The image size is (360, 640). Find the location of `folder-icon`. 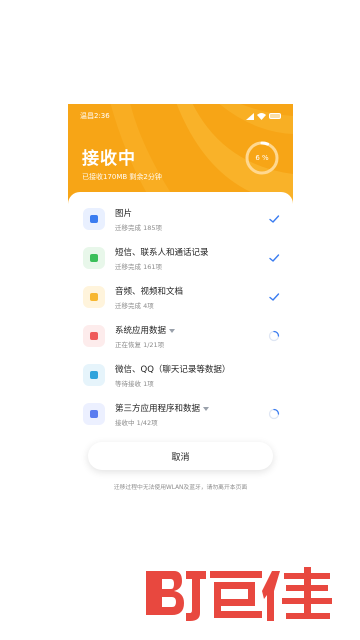

folder-icon is located at coordinates (94, 297).